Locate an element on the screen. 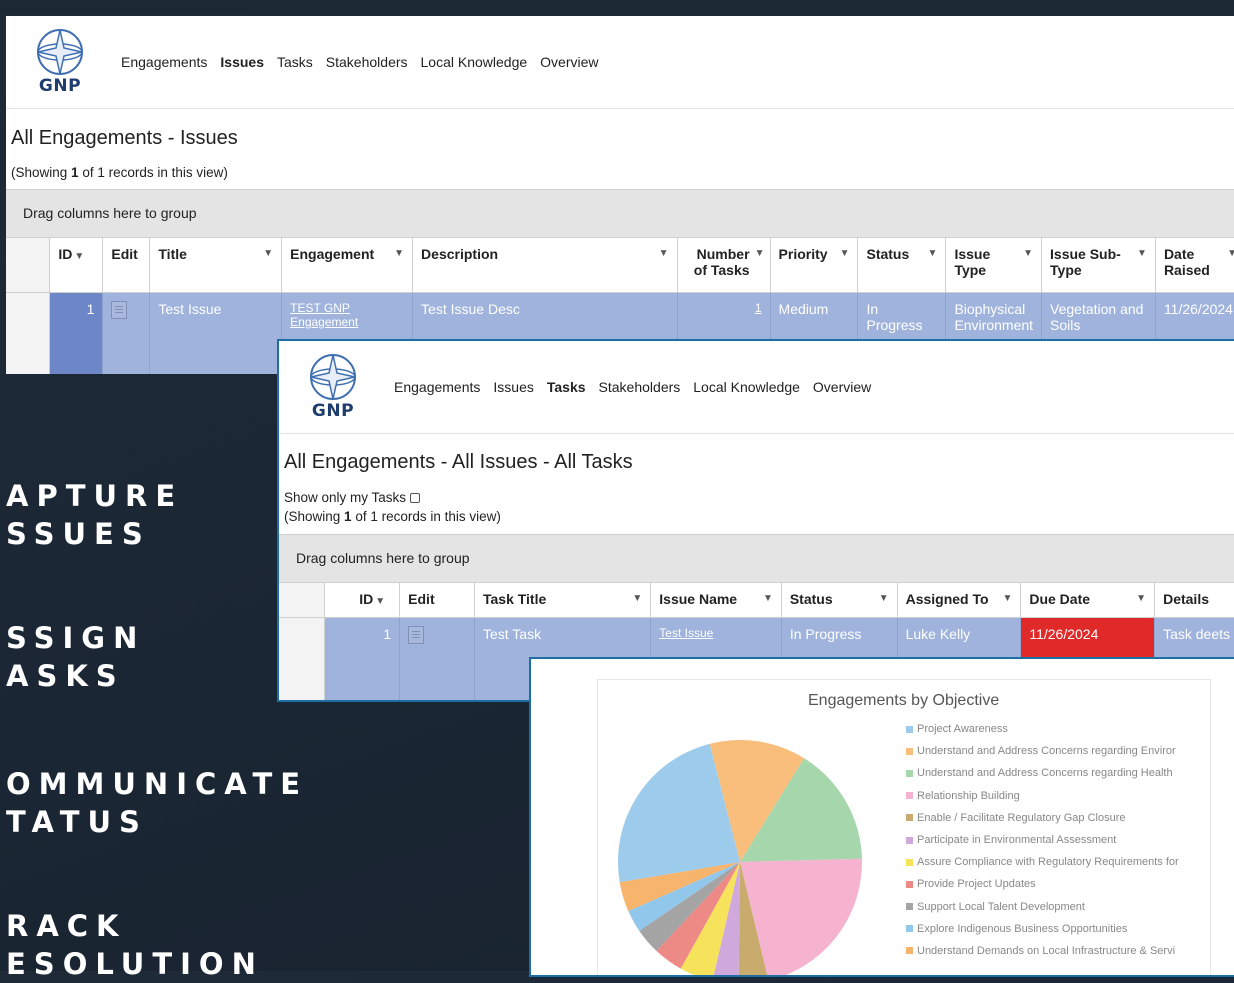 The width and height of the screenshot is (1234, 983). track-resolution-text: RACK ESOLUTION is located at coordinates (135, 945).